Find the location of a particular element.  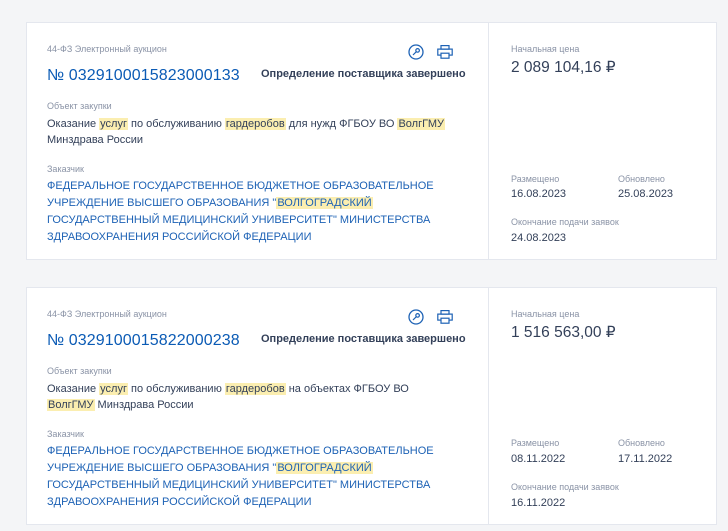

purchase-number-link: № 0329100015823000133 is located at coordinates (143, 76).